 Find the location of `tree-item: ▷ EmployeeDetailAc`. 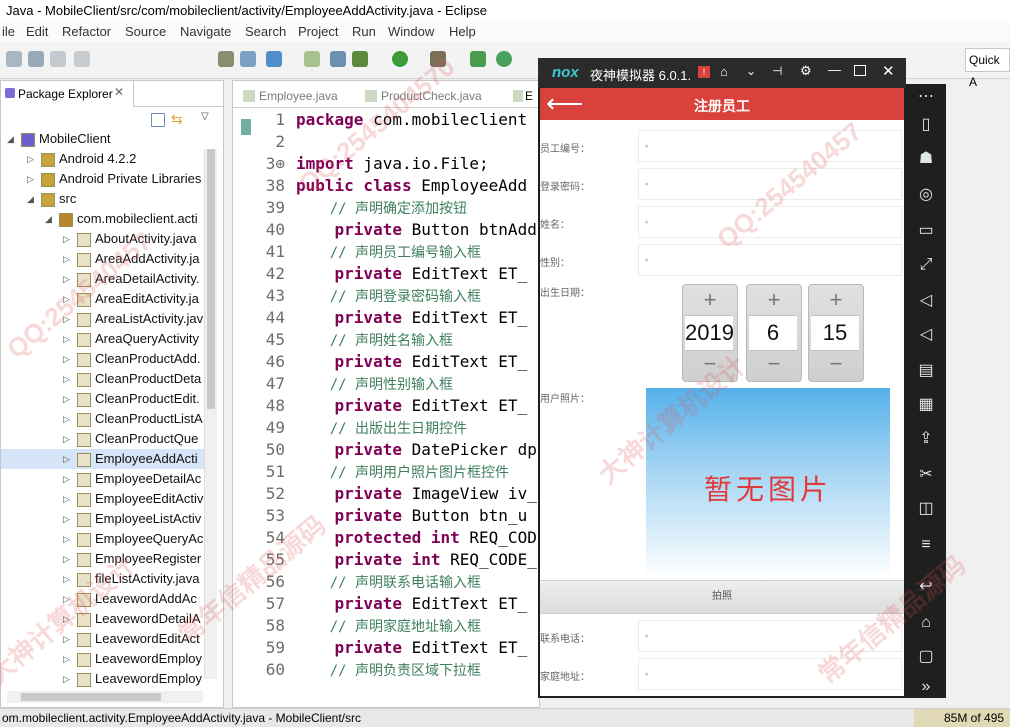

tree-item: ▷ EmployeeDetailAc is located at coordinates (103, 479).